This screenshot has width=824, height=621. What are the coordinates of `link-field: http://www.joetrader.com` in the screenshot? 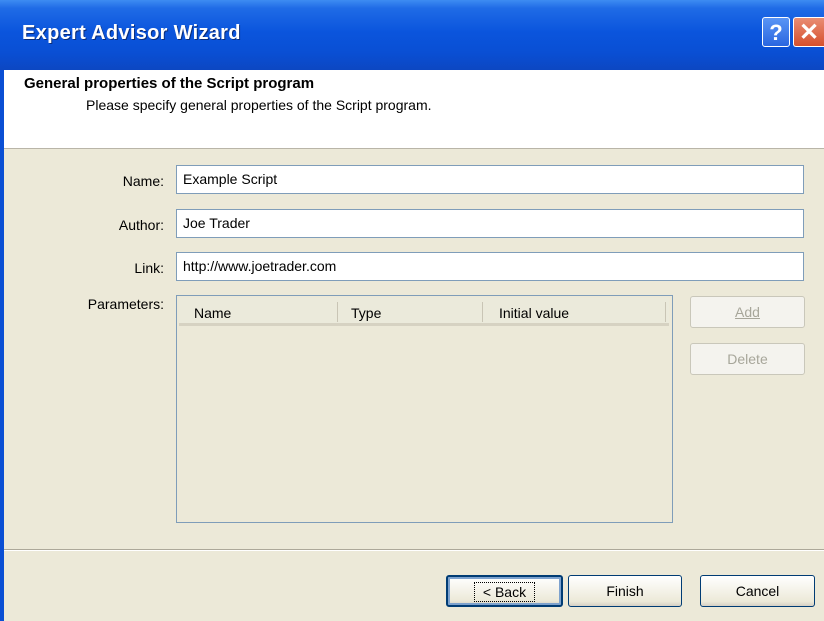 It's located at (490, 266).